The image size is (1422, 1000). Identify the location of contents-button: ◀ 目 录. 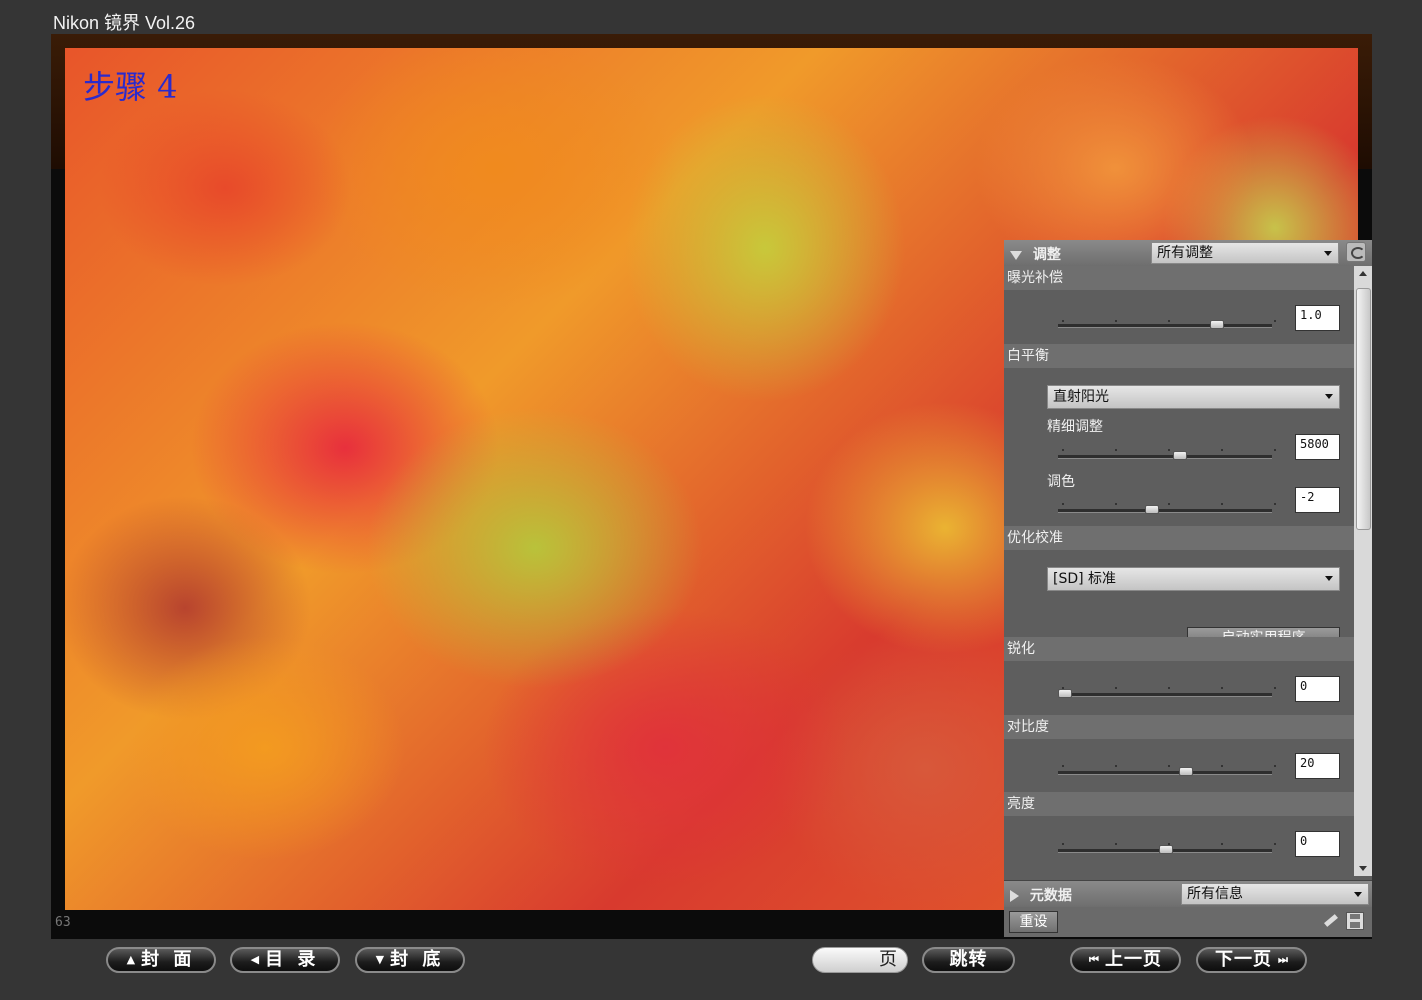
(285, 960).